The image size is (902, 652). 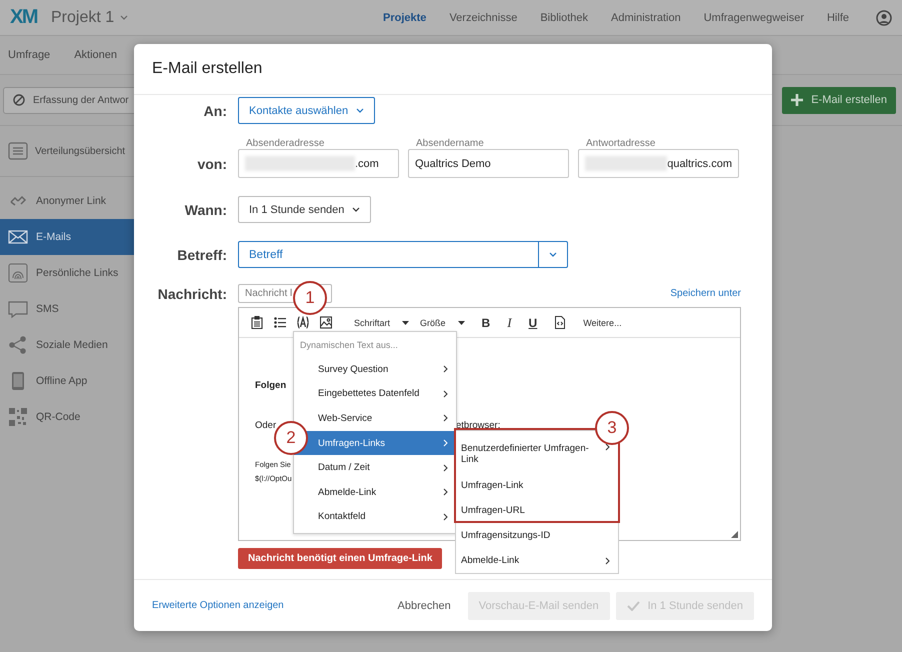 I want to click on message-text: etbrowser:, so click(x=478, y=426).